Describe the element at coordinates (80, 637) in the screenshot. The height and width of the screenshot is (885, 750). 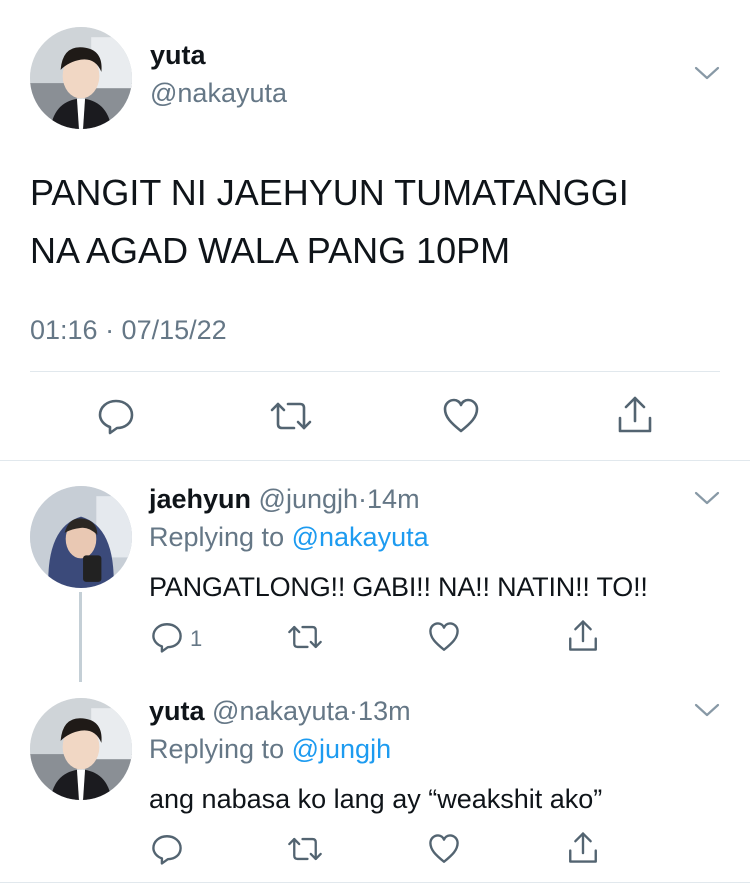
I see `thread-line` at that location.